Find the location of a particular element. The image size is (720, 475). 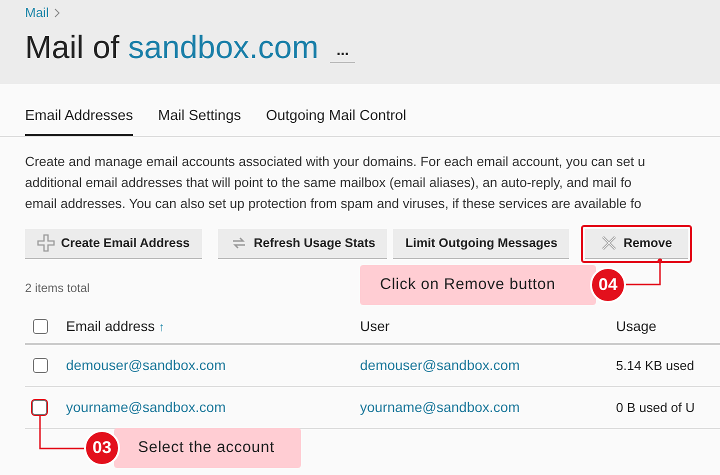

tab: Outgoing Mail Control is located at coordinates (336, 121).